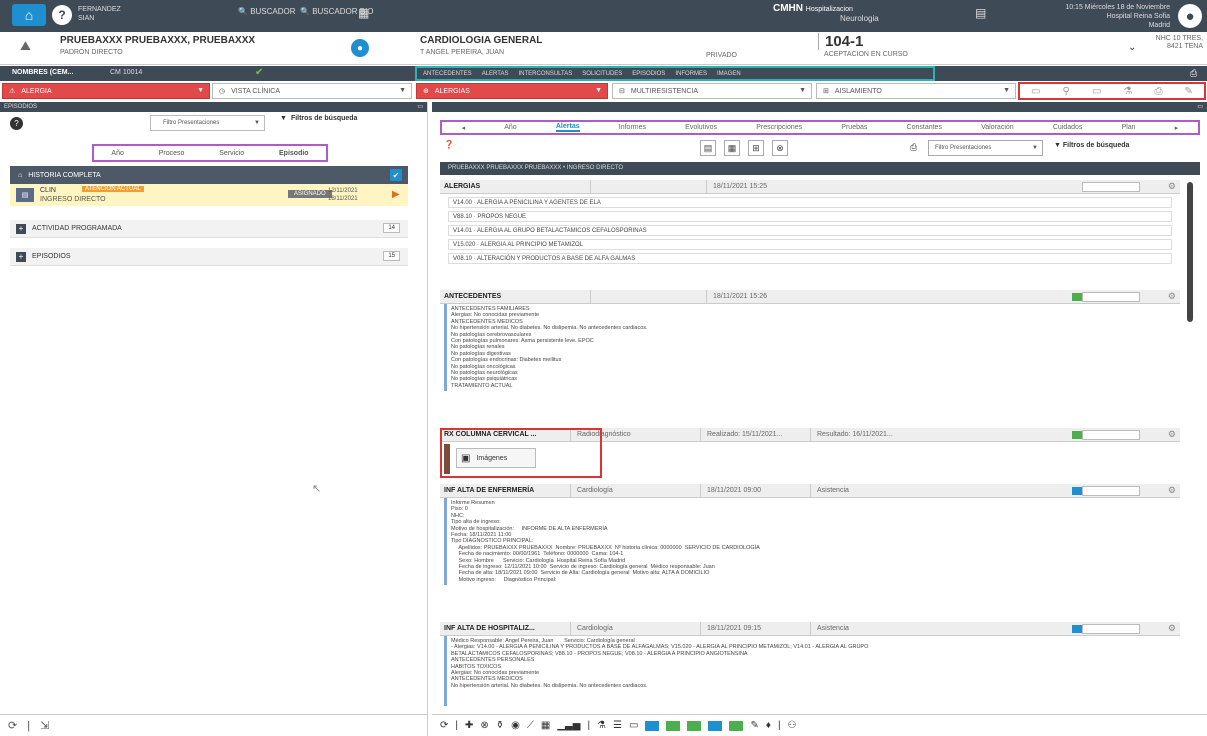  I want to click on eye-icon: ◉, so click(515, 725).